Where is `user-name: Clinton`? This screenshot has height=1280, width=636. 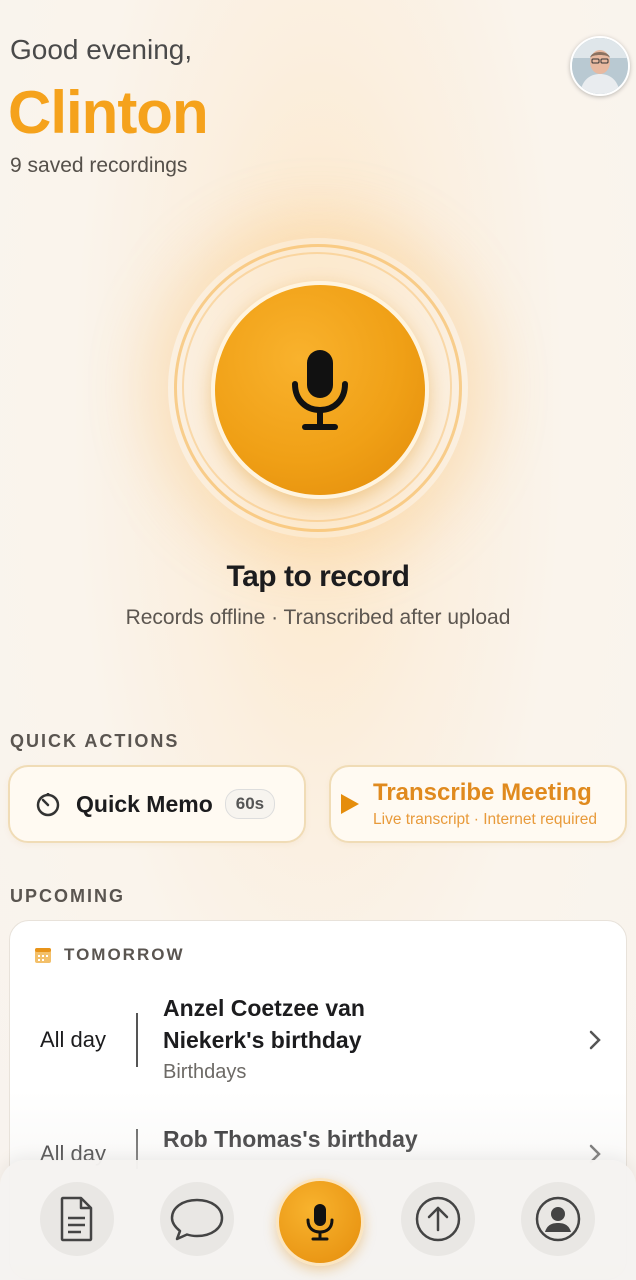
user-name: Clinton is located at coordinates (108, 112).